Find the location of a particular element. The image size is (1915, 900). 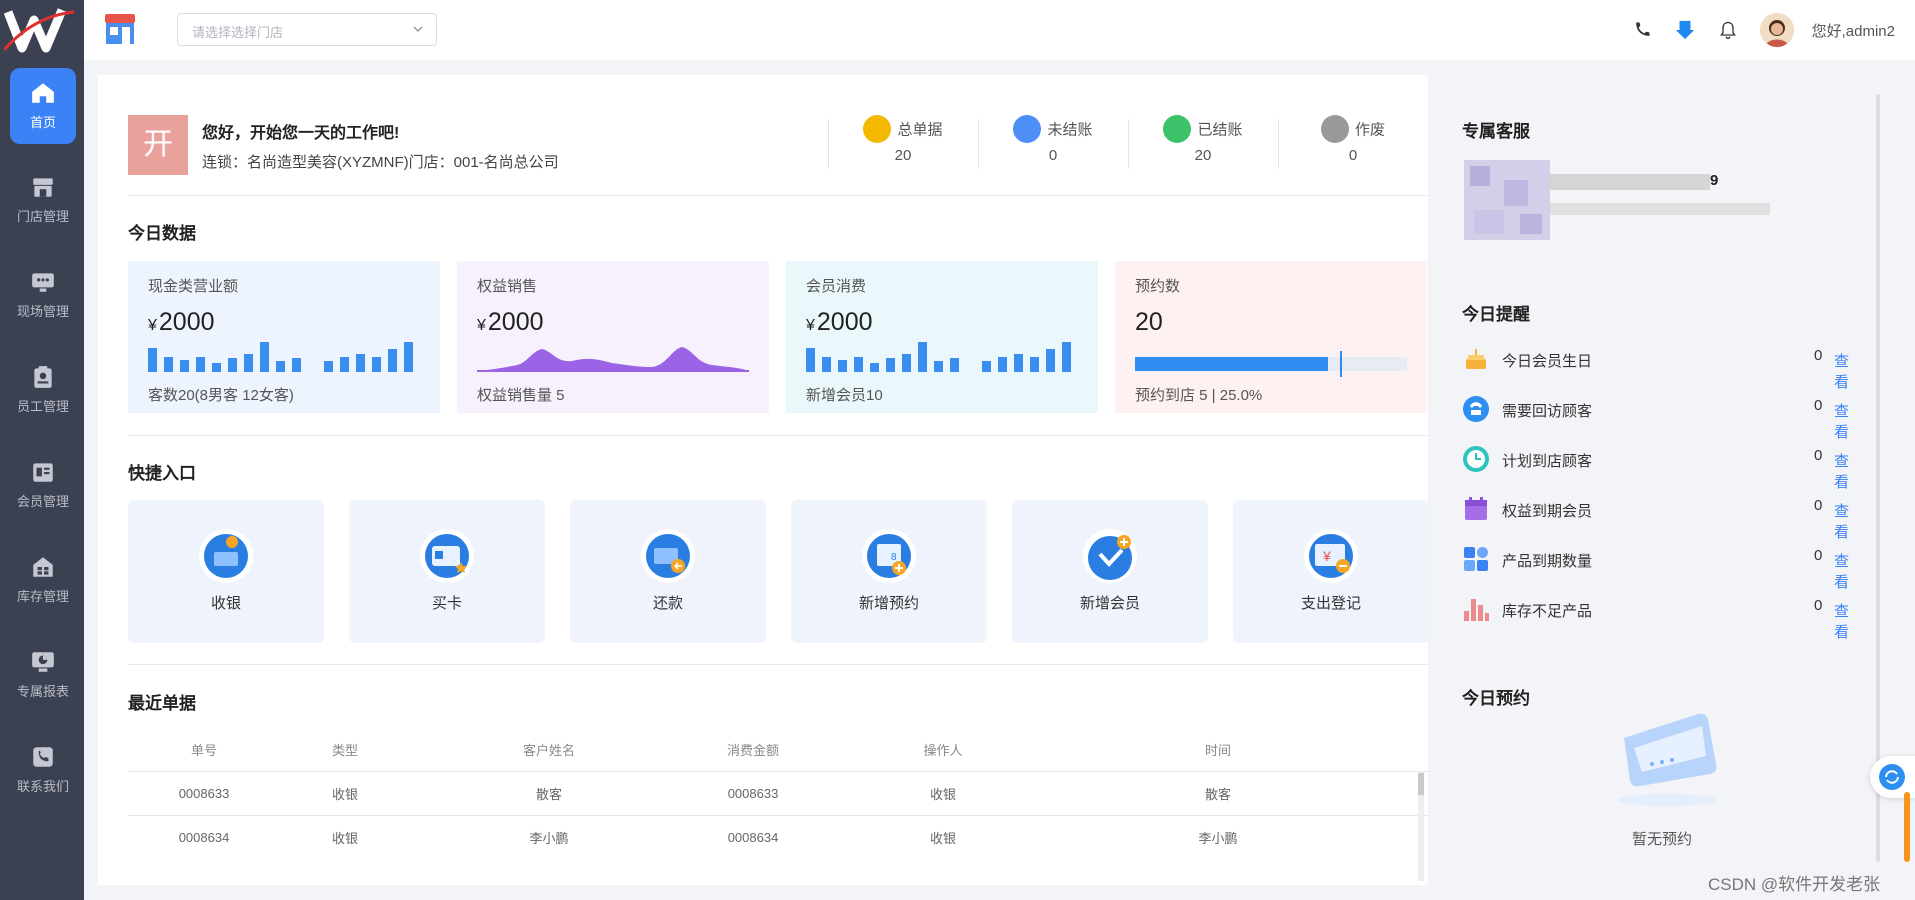

buy-card-icon is located at coordinates (447, 556).